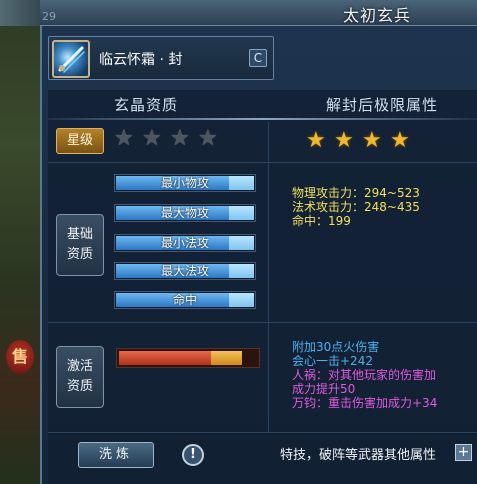  What do you see at coordinates (71, 59) in the screenshot?
I see `weapon-icon` at bounding box center [71, 59].